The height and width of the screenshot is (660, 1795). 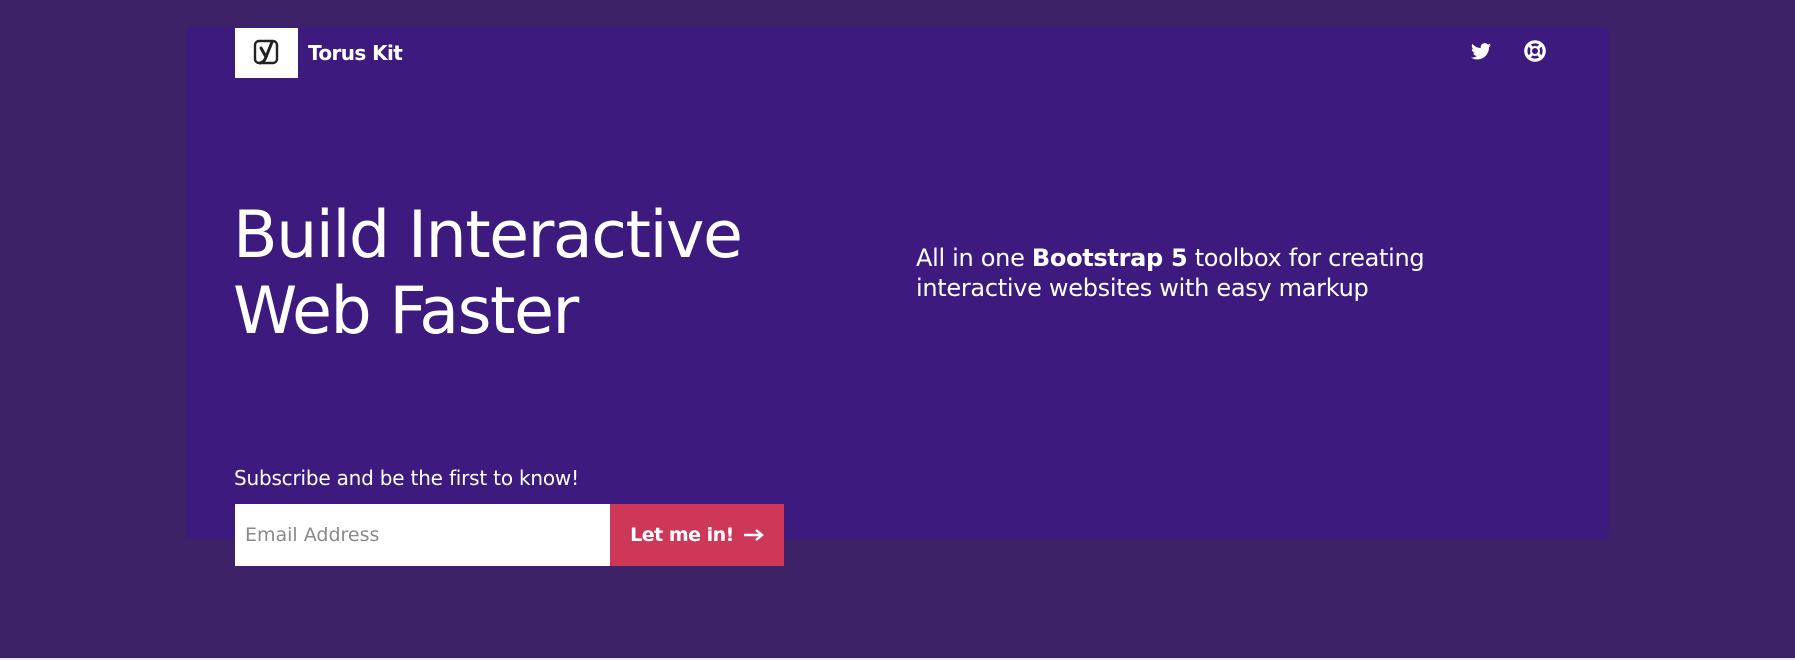 What do you see at coordinates (406, 478) in the screenshot?
I see `subscribe-label: Subscribe and be the first to know!` at bounding box center [406, 478].